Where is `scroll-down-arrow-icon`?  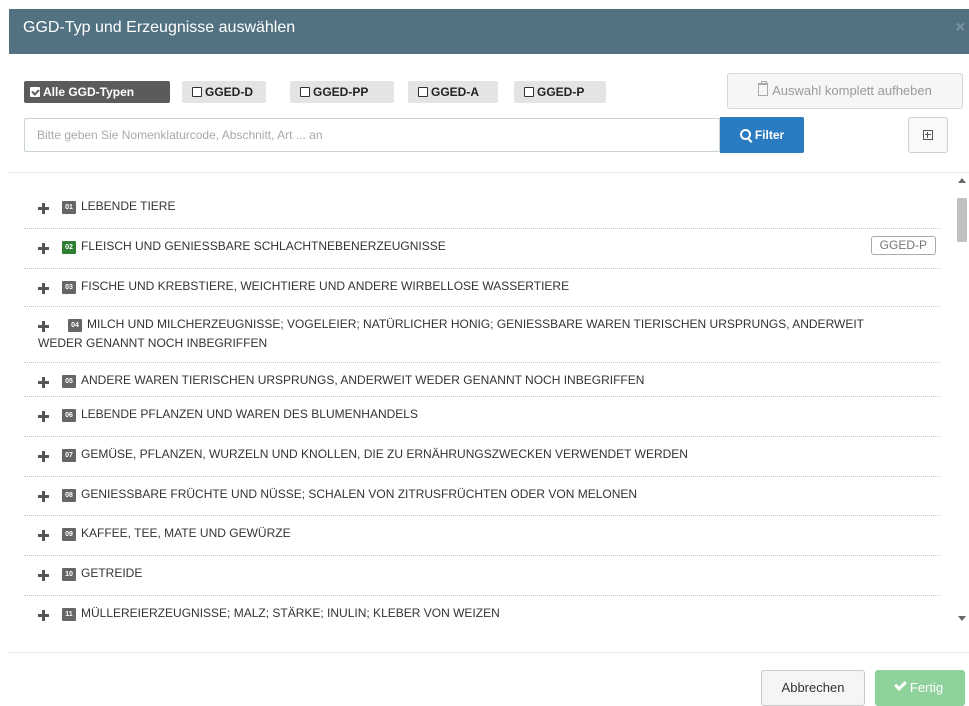
scroll-down-arrow-icon is located at coordinates (962, 618).